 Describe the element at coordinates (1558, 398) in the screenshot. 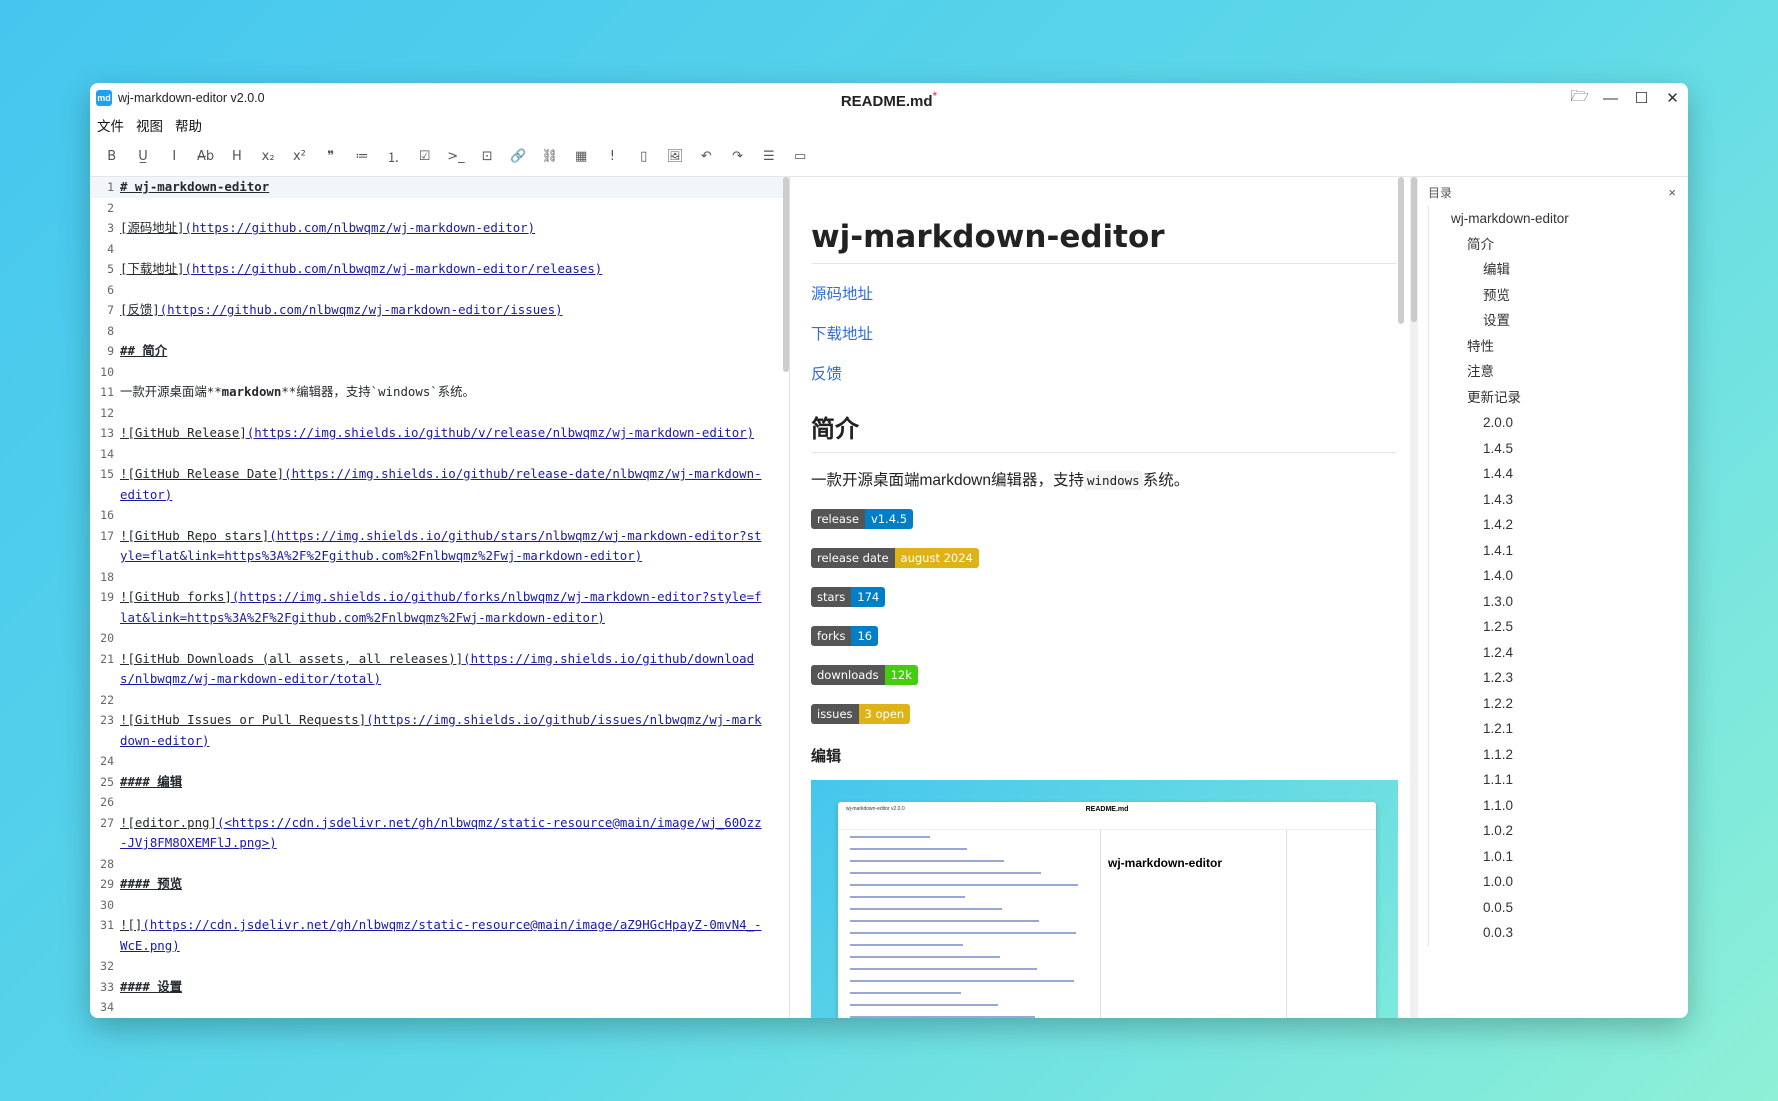

I see `toc-item: 更新记录` at that location.